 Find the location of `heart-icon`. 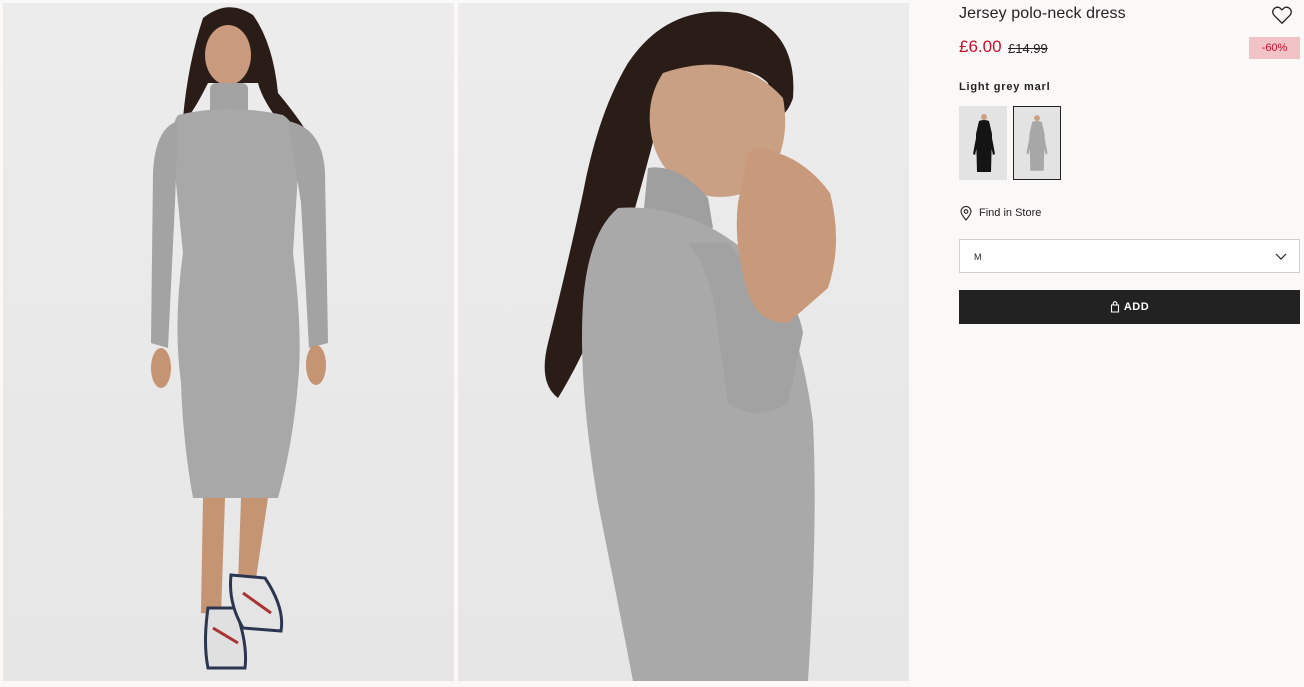

heart-icon is located at coordinates (1282, 15).